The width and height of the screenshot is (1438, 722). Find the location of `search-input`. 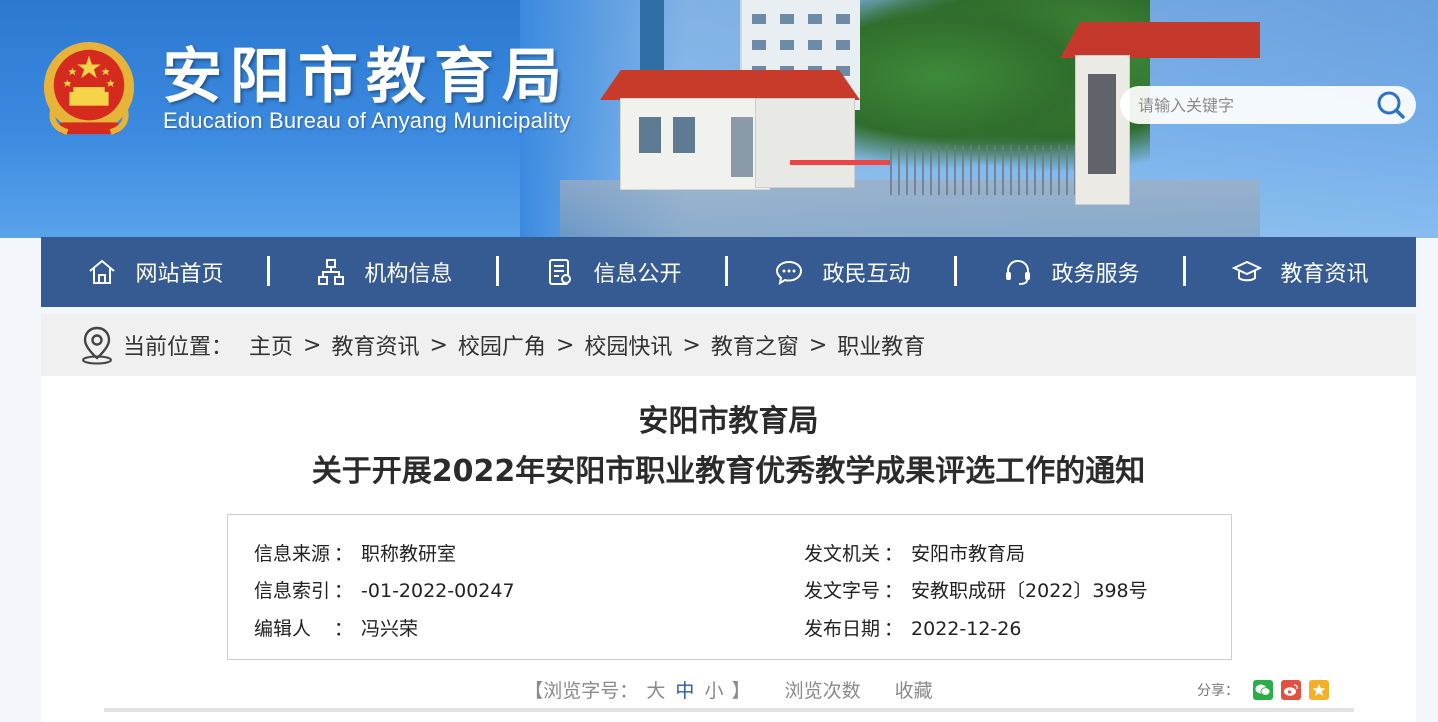

search-input is located at coordinates (1240, 105).